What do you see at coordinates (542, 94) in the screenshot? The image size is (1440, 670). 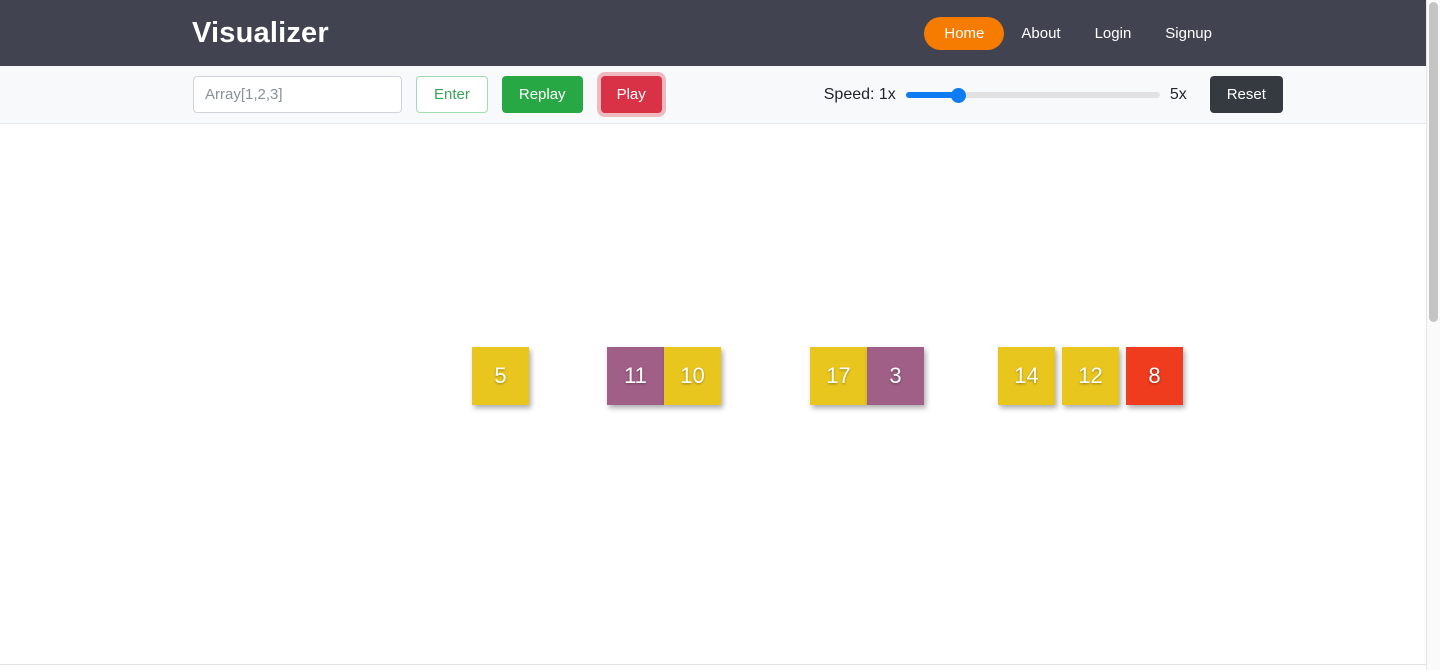 I see `replay-button: Replay` at bounding box center [542, 94].